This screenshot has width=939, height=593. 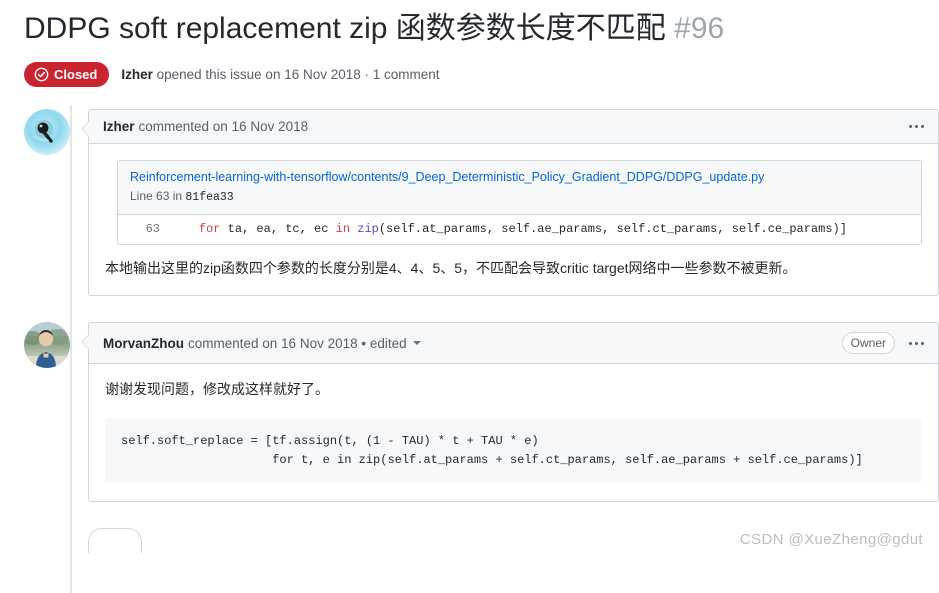 I want to click on comment-author: MorvanZhou, so click(x=143, y=343).